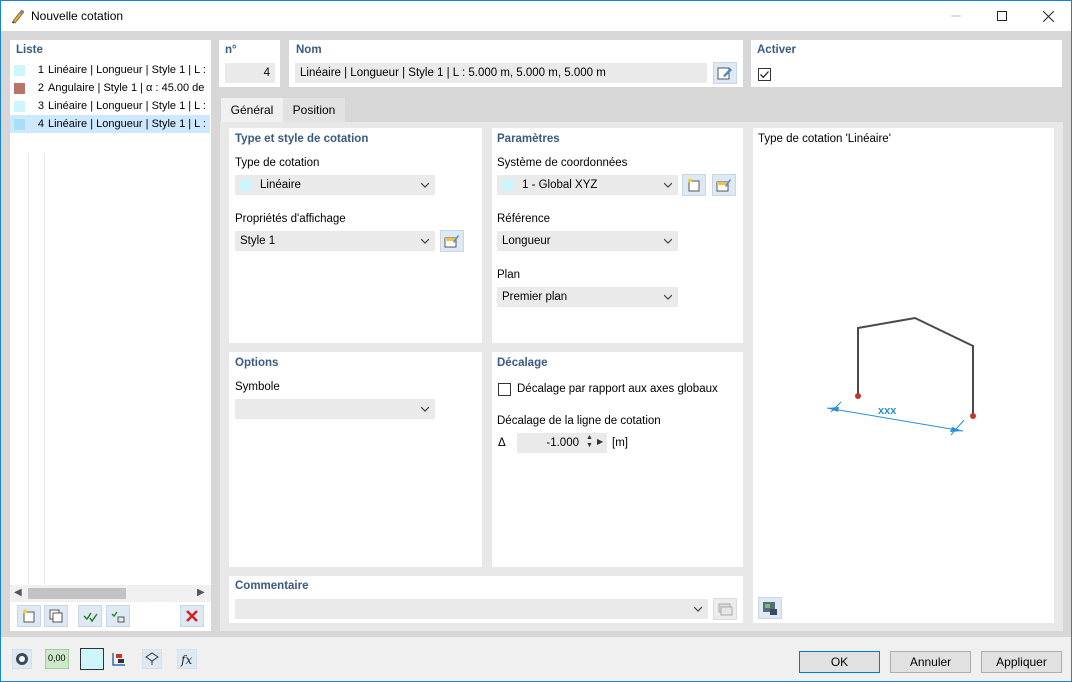 The width and height of the screenshot is (1072, 682). What do you see at coordinates (536, 659) in the screenshot?
I see `dialog-footer: 0,00 fx OK Annuler Appliquer` at bounding box center [536, 659].